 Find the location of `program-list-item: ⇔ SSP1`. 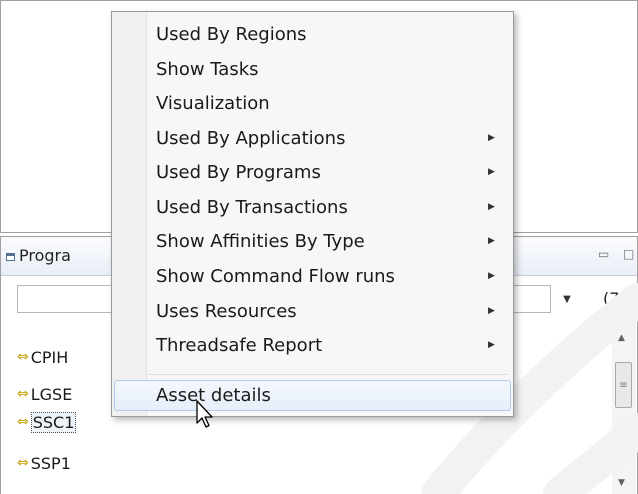

program-list-item: ⇔ SSP1 is located at coordinates (44, 463).